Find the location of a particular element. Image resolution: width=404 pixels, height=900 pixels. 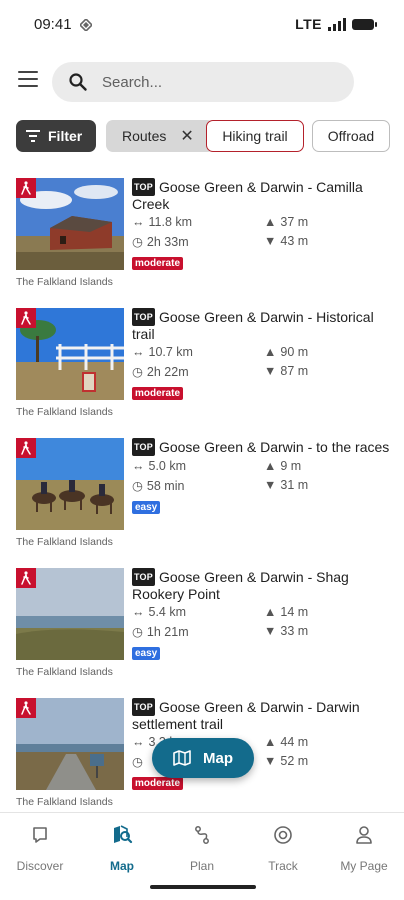

tour-title-text: Goose Green & Darwin - Camilla Creek is located at coordinates (247, 195).